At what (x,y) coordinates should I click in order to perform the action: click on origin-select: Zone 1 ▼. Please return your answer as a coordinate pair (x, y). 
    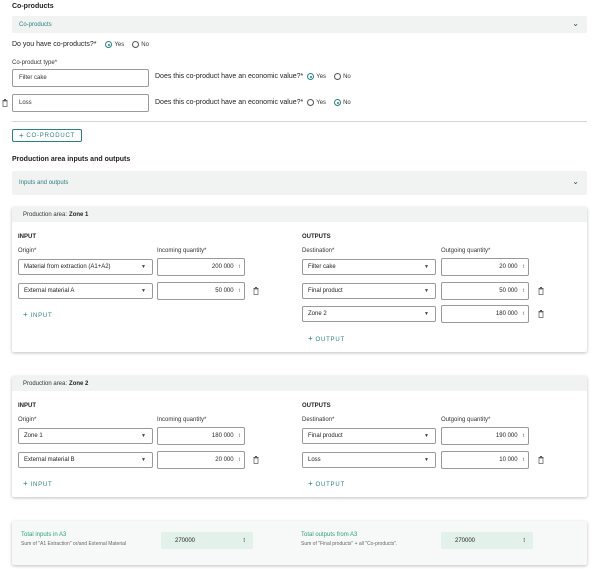
    Looking at the image, I should click on (85, 436).